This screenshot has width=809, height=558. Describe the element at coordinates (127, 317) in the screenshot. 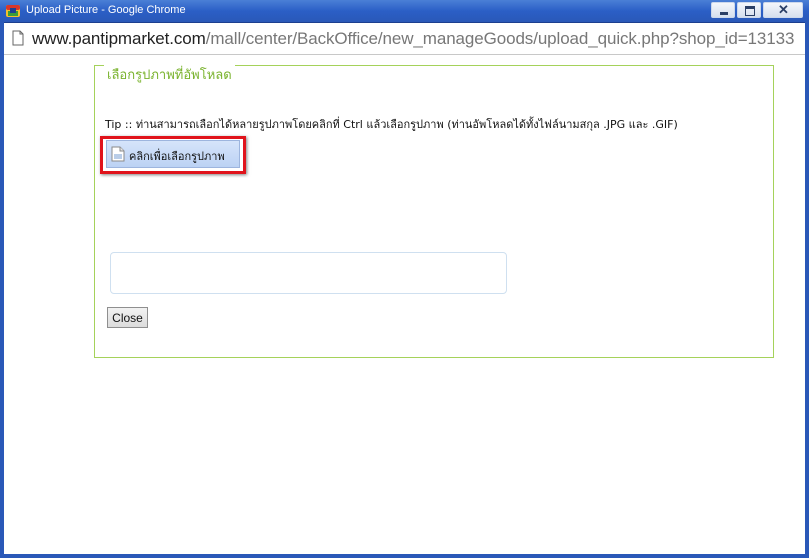

I see `close-button: Close` at that location.